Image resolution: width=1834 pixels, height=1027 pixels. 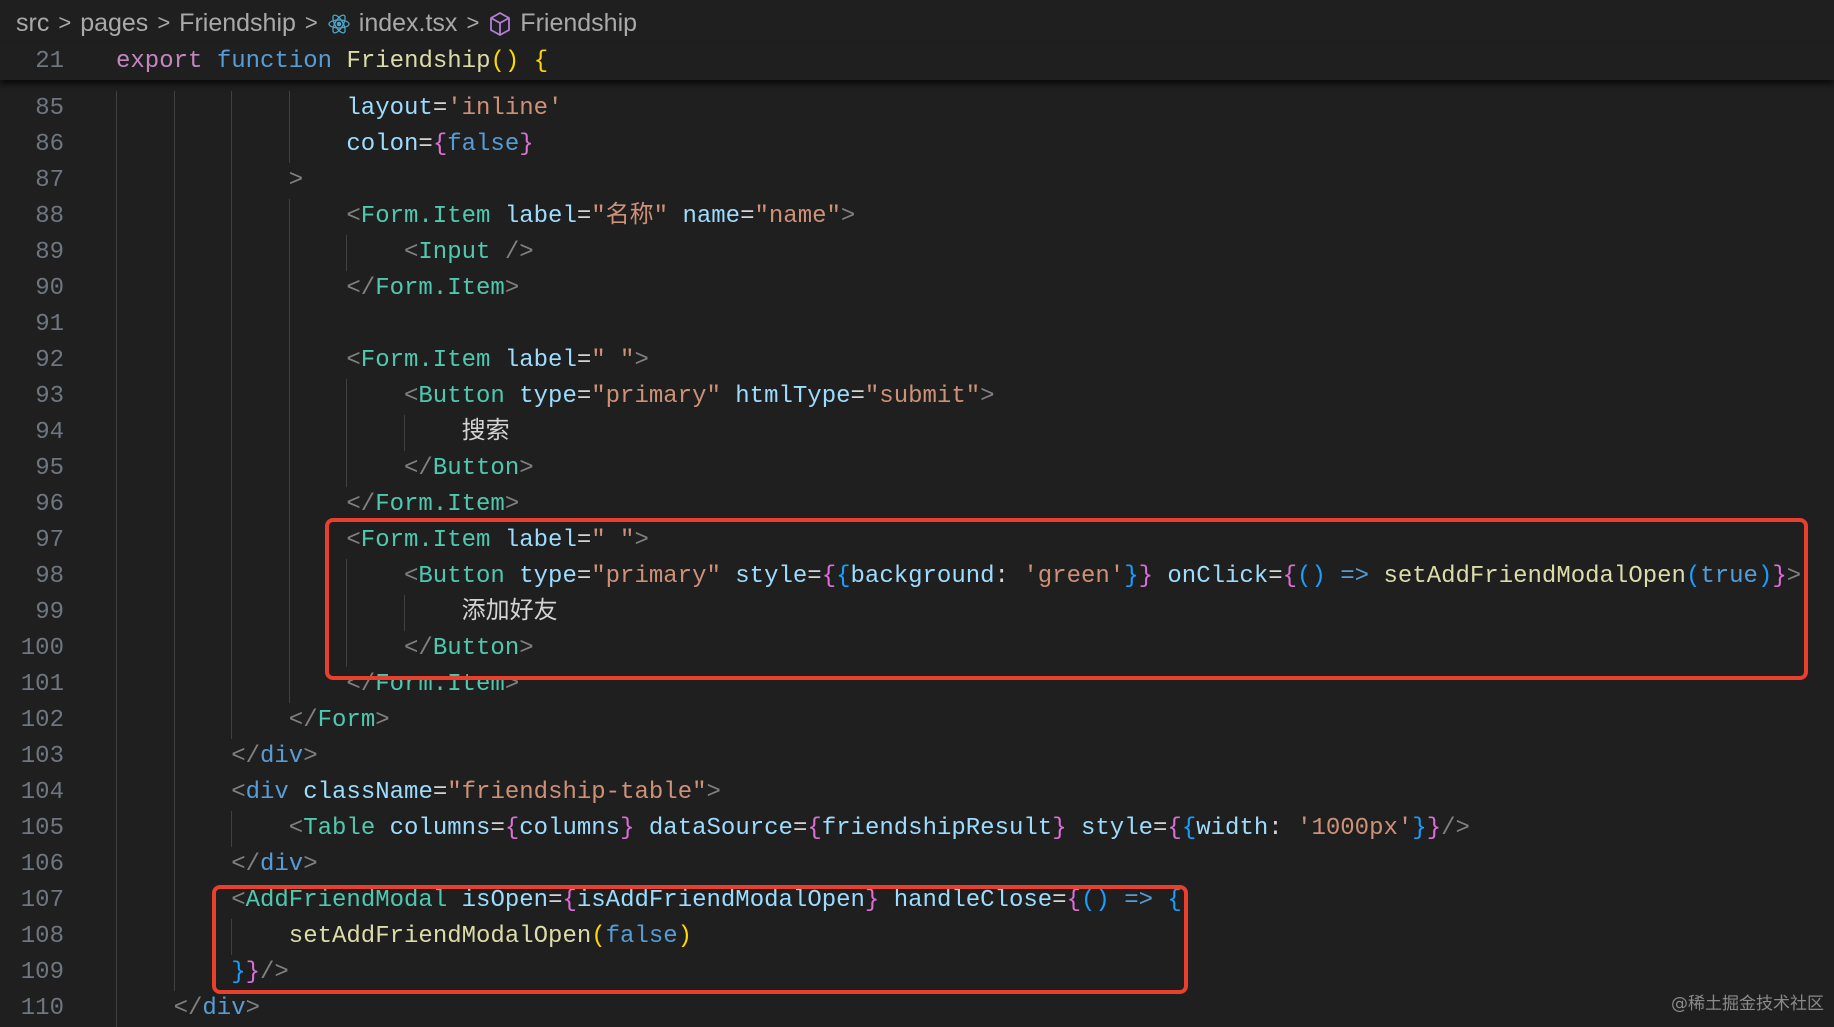 What do you see at coordinates (917, 181) in the screenshot?
I see `code-line: 87 >` at bounding box center [917, 181].